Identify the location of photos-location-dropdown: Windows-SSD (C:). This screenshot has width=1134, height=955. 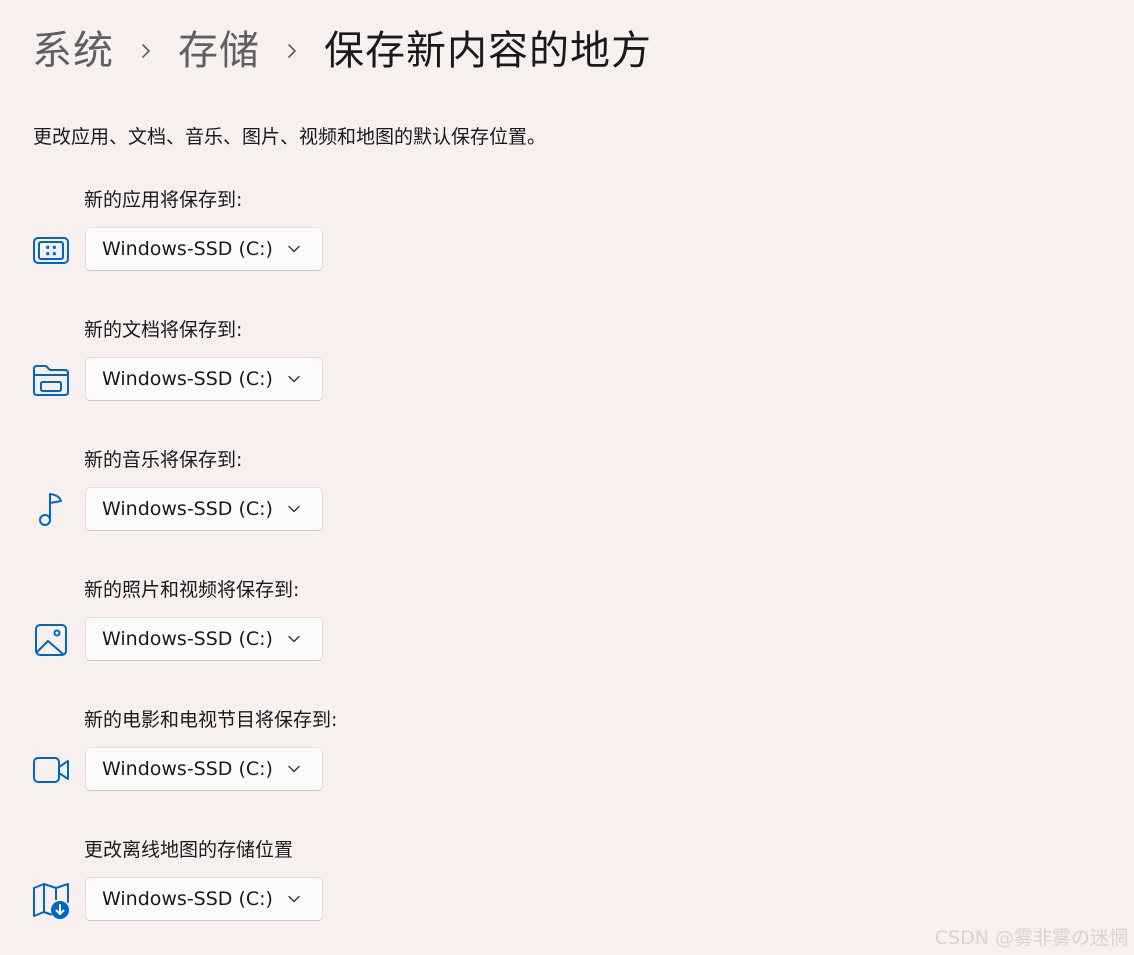
(204, 639).